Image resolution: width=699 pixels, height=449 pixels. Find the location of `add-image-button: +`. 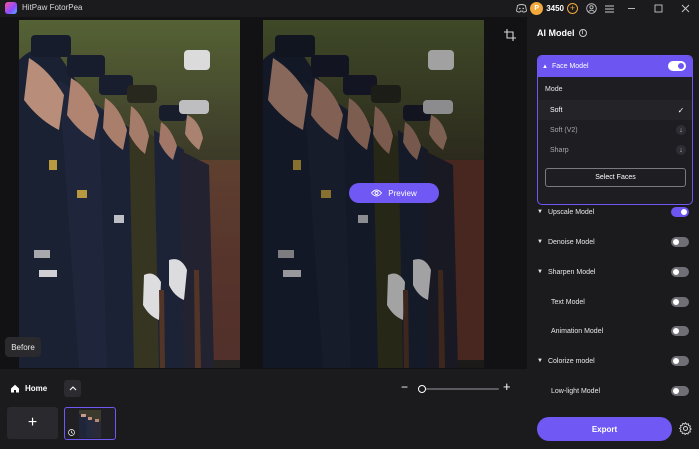

add-image-button: + is located at coordinates (32, 423).